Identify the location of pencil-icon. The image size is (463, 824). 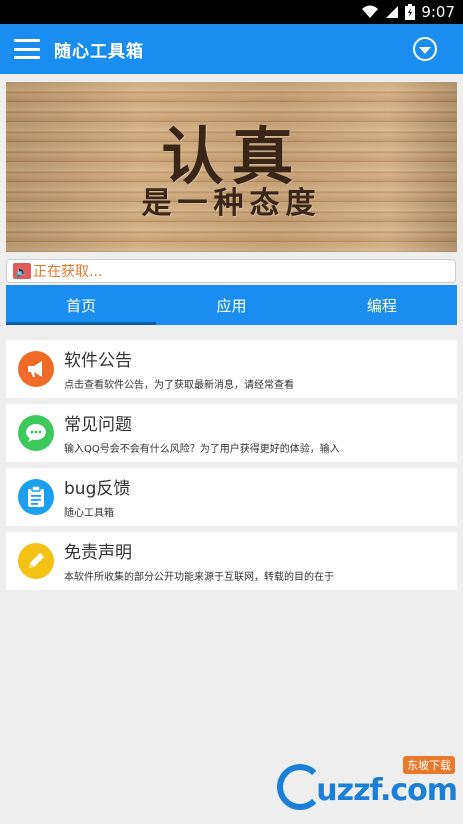
(36, 561).